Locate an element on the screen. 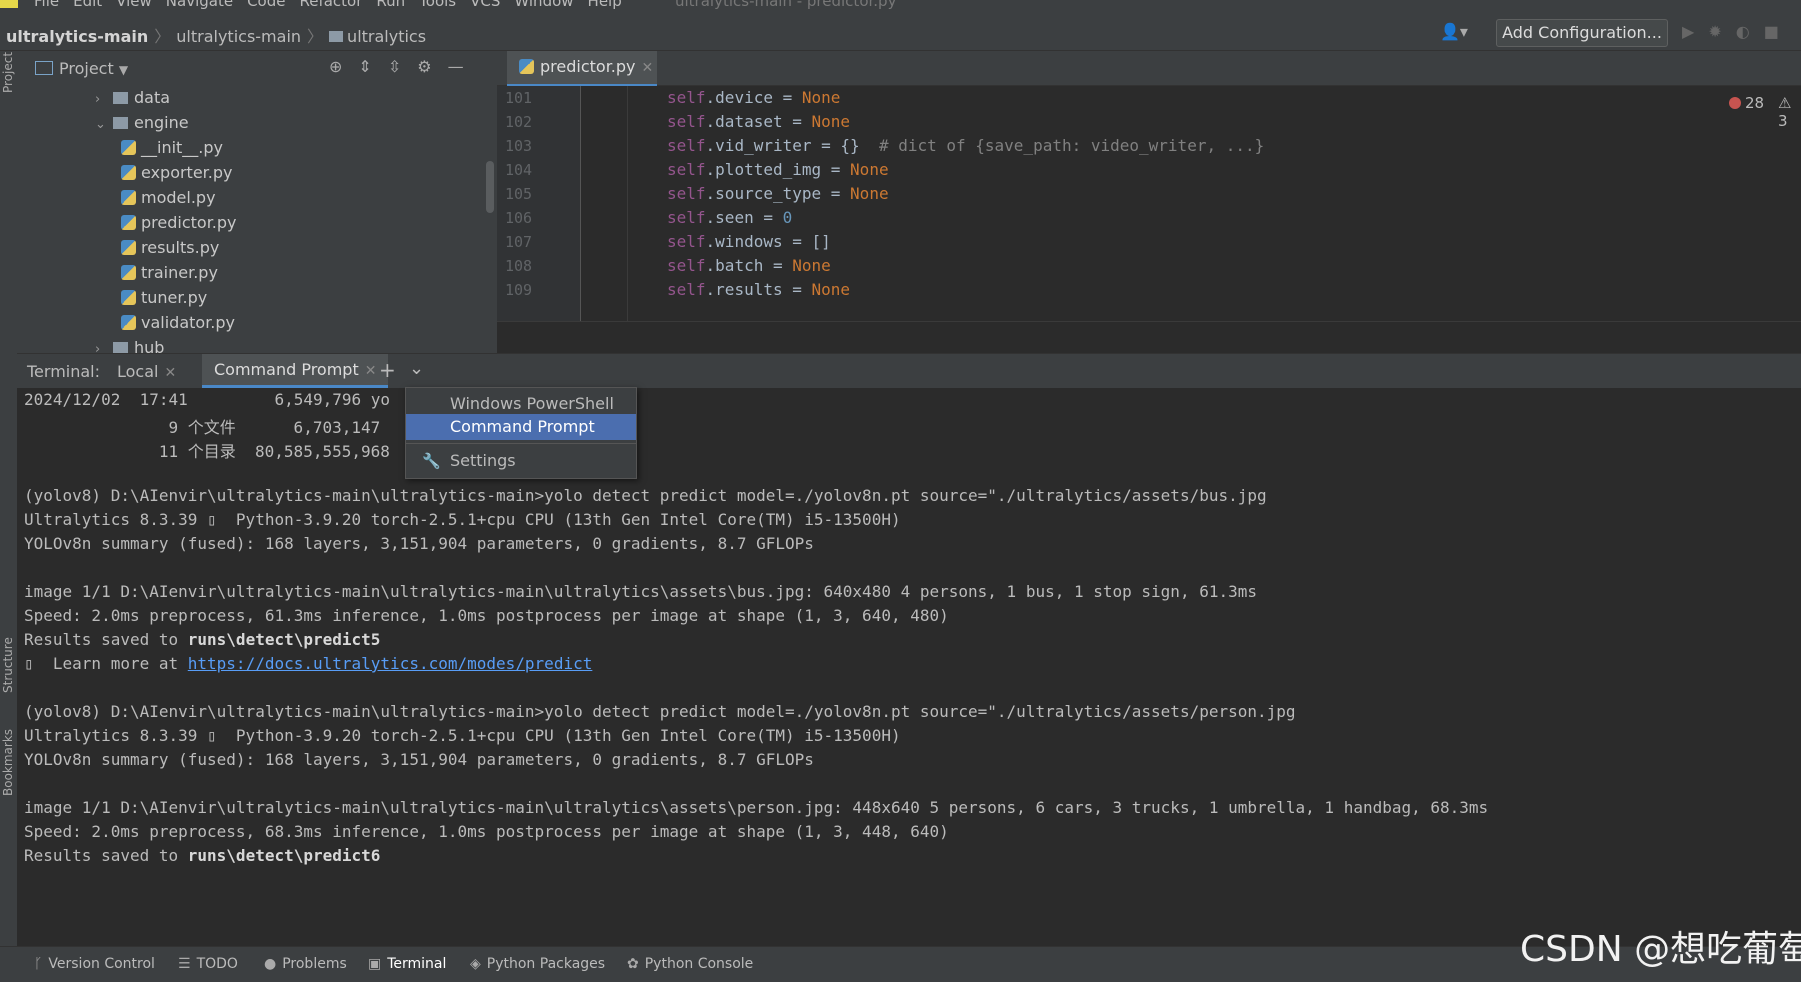  warning-count: ⚠ 3 is located at coordinates (1789, 112).